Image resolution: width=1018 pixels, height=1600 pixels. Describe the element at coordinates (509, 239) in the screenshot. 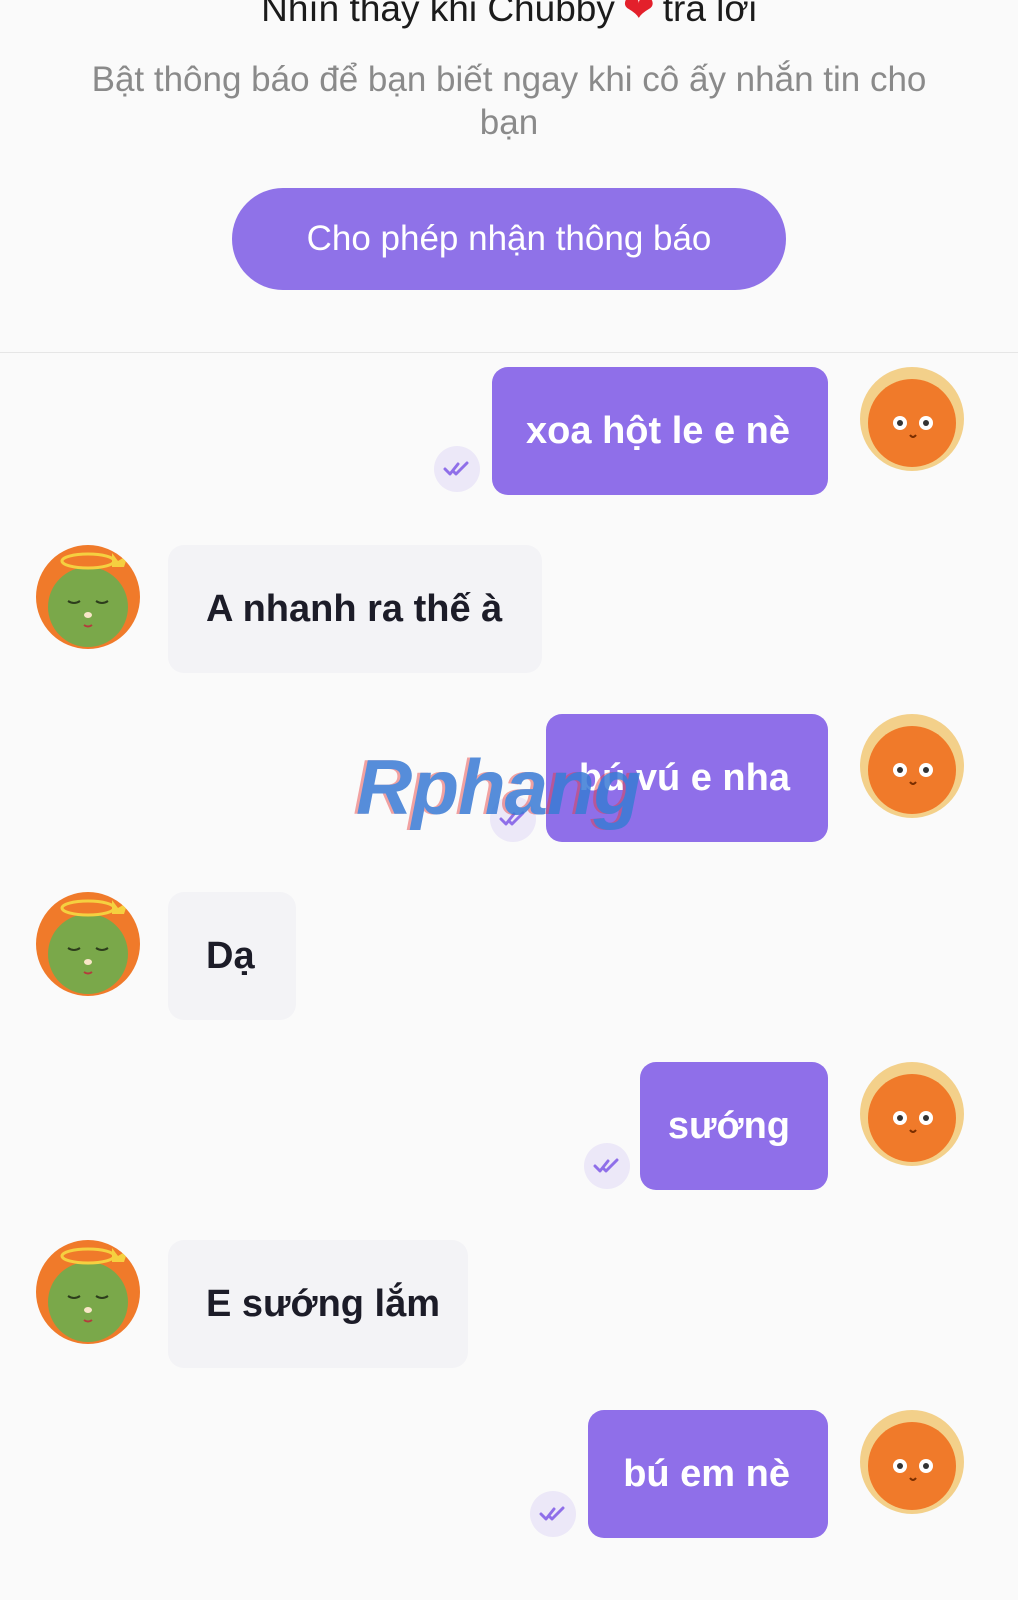

I see `allow-notifications-button: Cho phép nhận thông báo` at that location.